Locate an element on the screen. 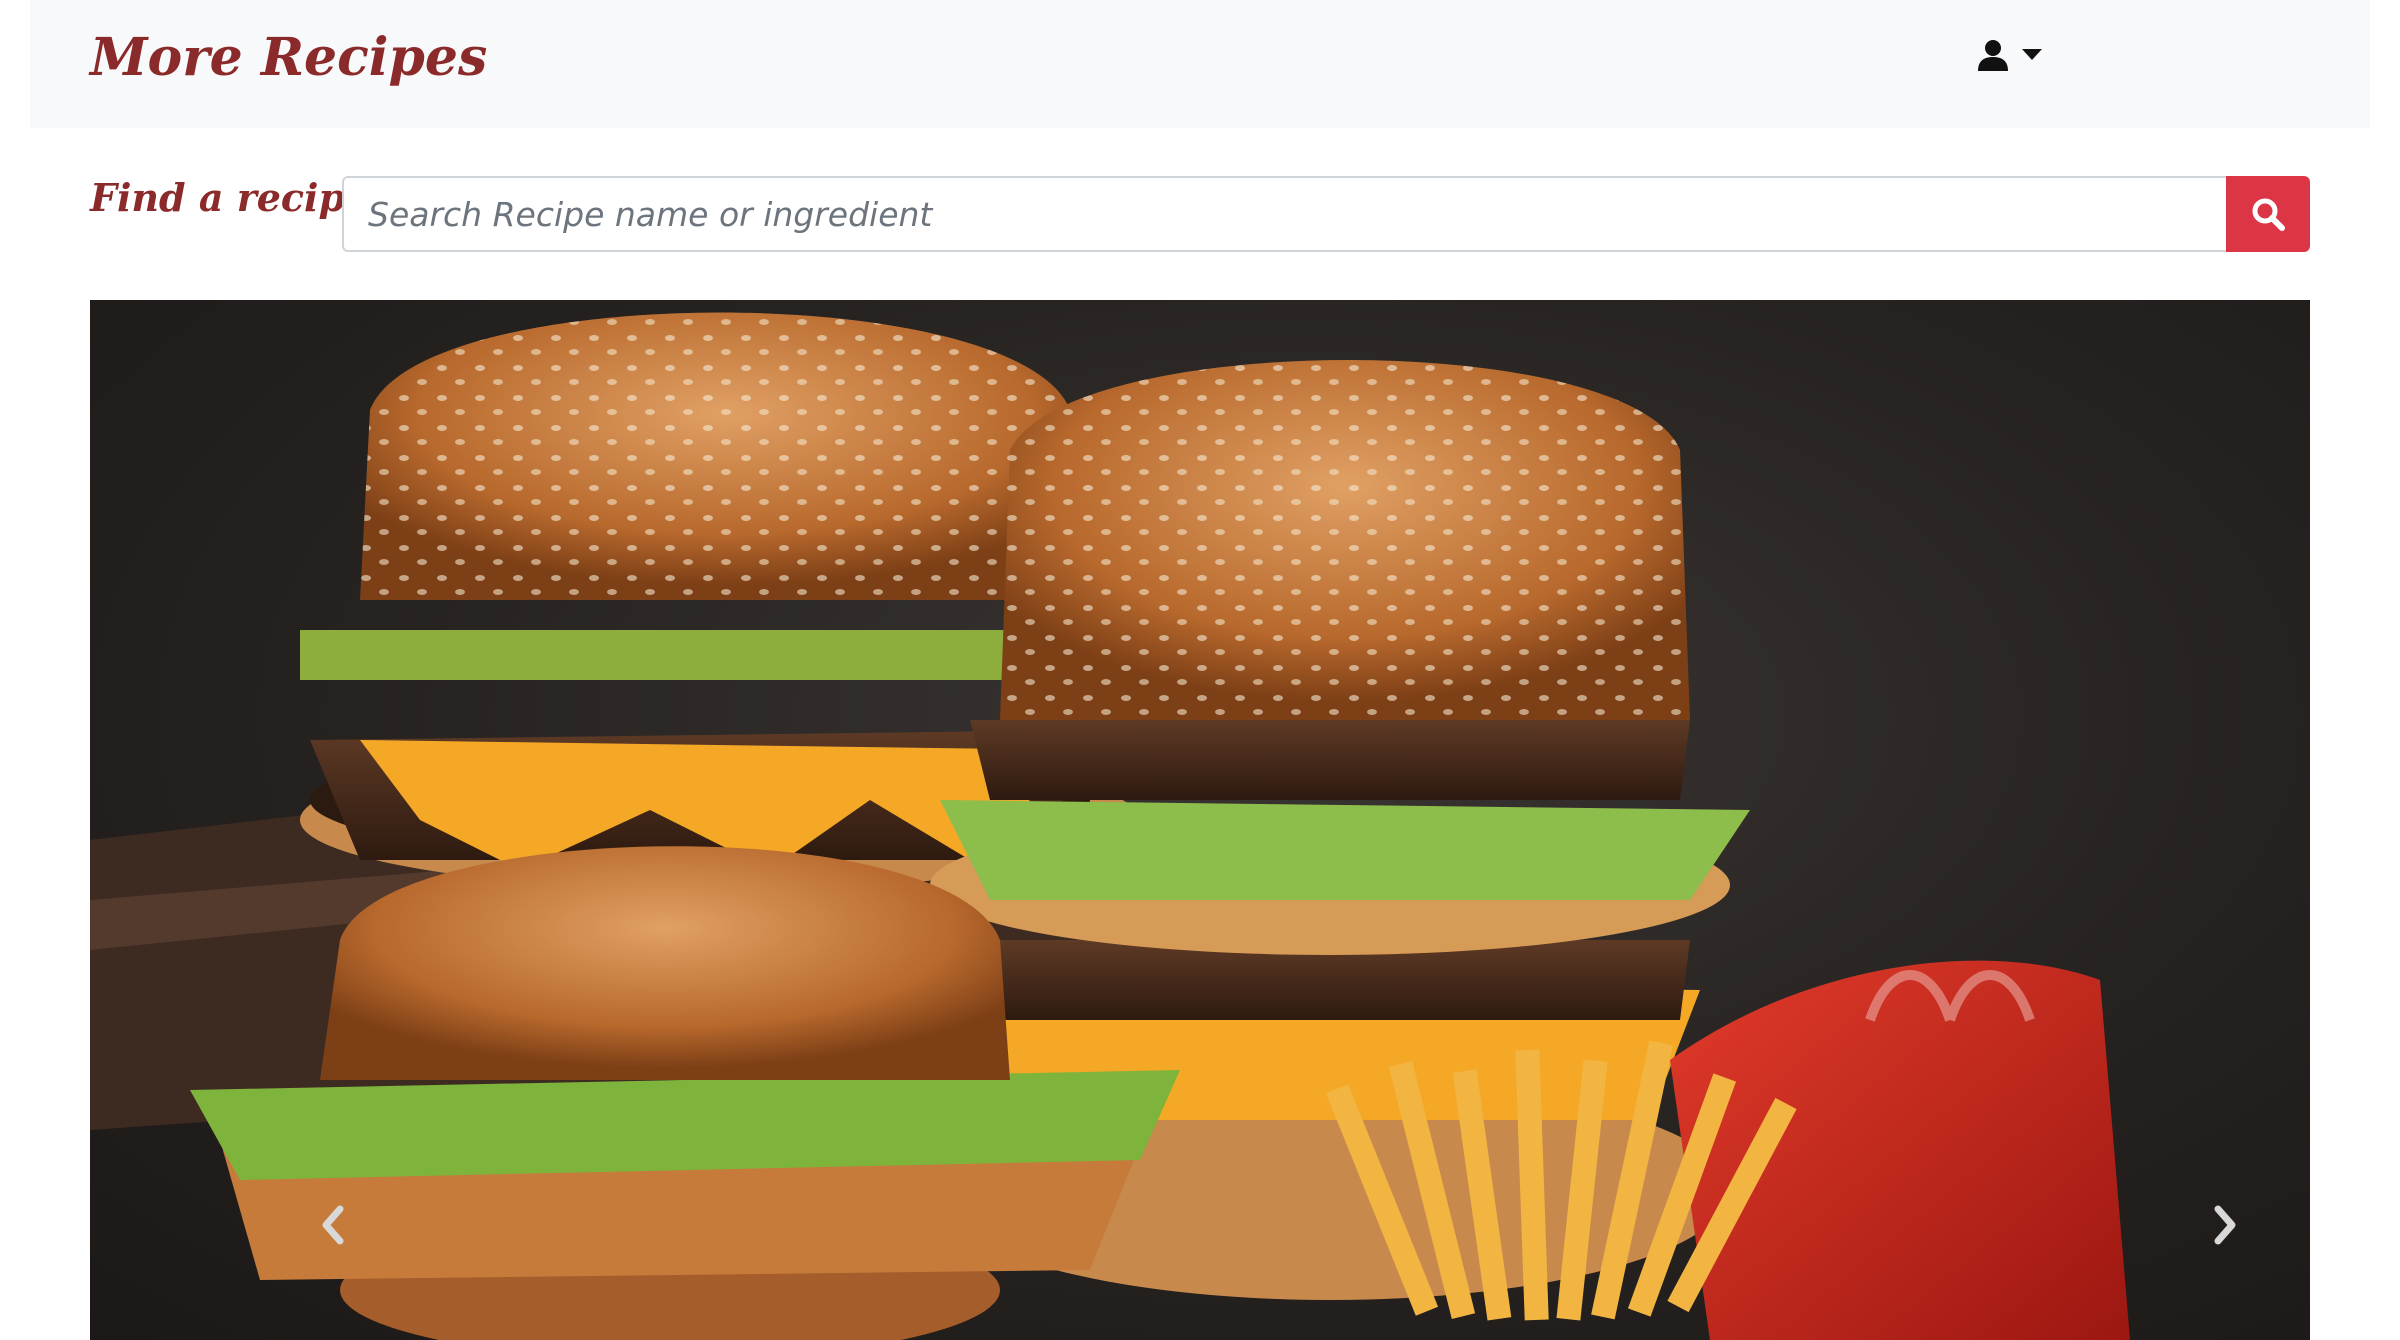  carousel-prev-button is located at coordinates (332, 1225).